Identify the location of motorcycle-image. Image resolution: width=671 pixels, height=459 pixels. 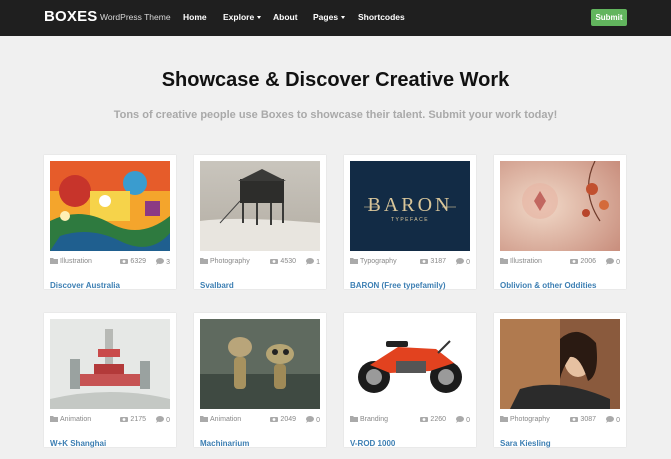
(410, 364).